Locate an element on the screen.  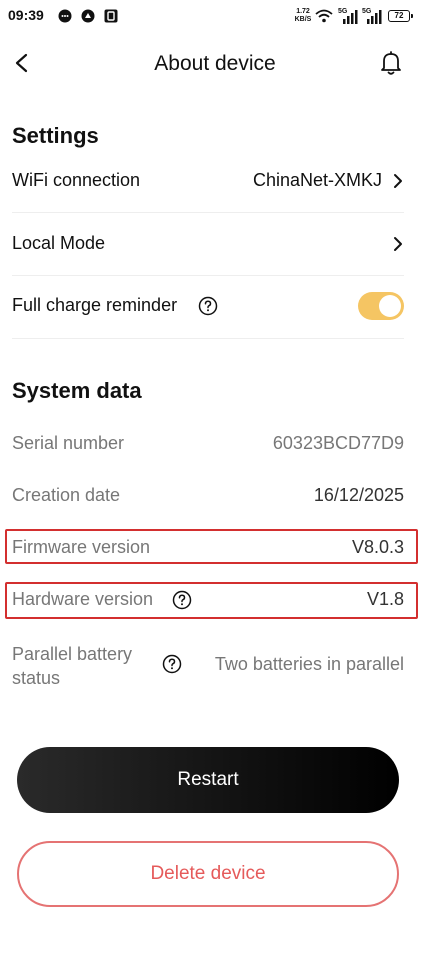
chat-notification-icon is located at coordinates (65, 16).